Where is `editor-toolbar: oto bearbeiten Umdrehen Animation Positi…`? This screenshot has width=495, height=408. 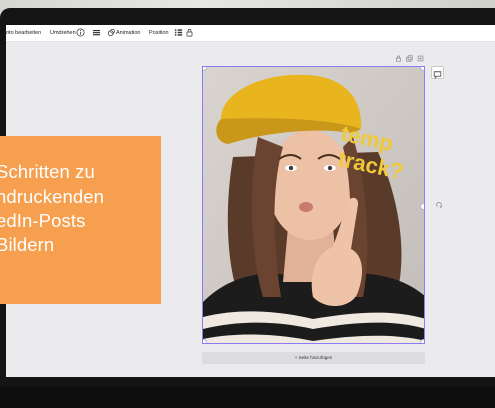 editor-toolbar: oto bearbeiten Umdrehen Animation Positi… is located at coordinates (250, 33).